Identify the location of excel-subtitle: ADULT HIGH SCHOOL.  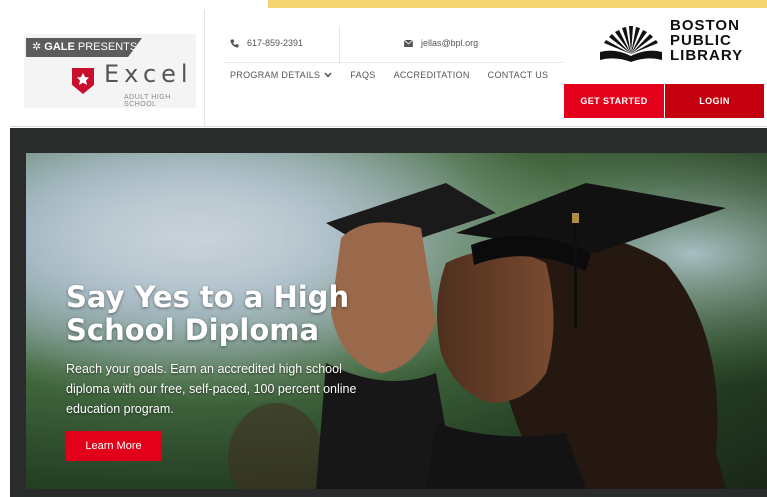
(147, 101).